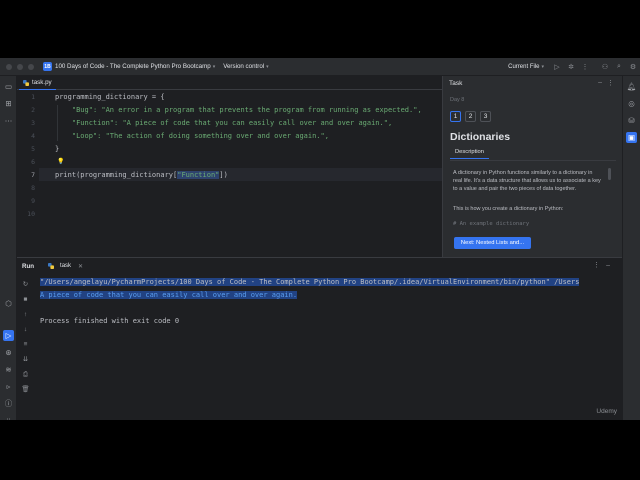  What do you see at coordinates (457, 100) in the screenshot?
I see `day-label: Day 8` at bounding box center [457, 100].